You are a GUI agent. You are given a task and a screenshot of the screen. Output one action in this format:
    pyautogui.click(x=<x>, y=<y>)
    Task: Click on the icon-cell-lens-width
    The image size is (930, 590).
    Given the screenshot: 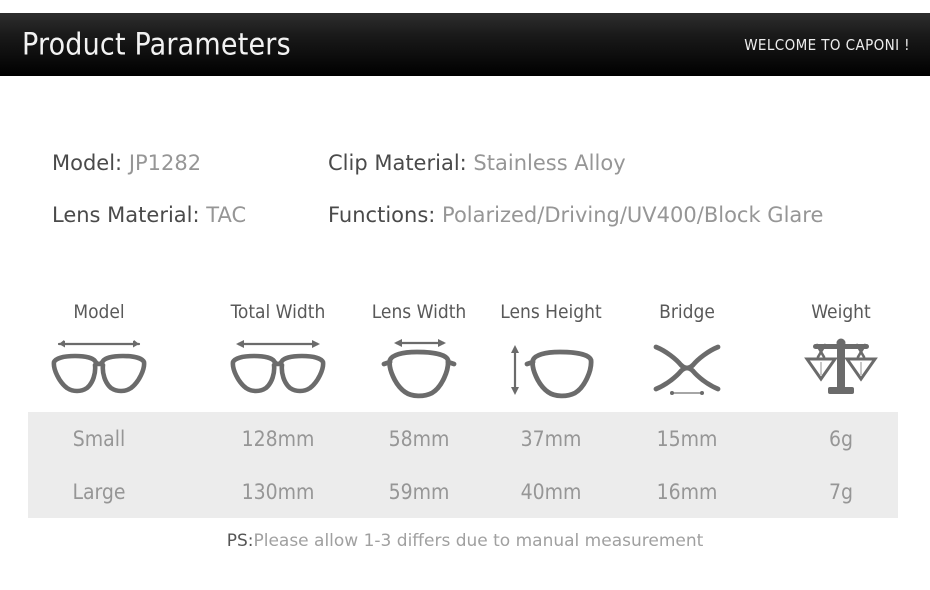 What is the action you would take?
    pyautogui.click(x=419, y=368)
    